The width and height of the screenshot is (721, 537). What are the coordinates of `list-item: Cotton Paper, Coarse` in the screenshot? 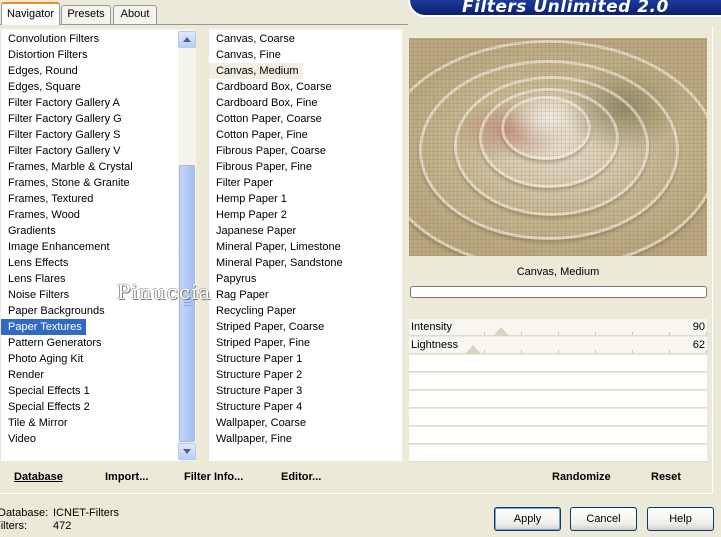 It's located at (267, 119).